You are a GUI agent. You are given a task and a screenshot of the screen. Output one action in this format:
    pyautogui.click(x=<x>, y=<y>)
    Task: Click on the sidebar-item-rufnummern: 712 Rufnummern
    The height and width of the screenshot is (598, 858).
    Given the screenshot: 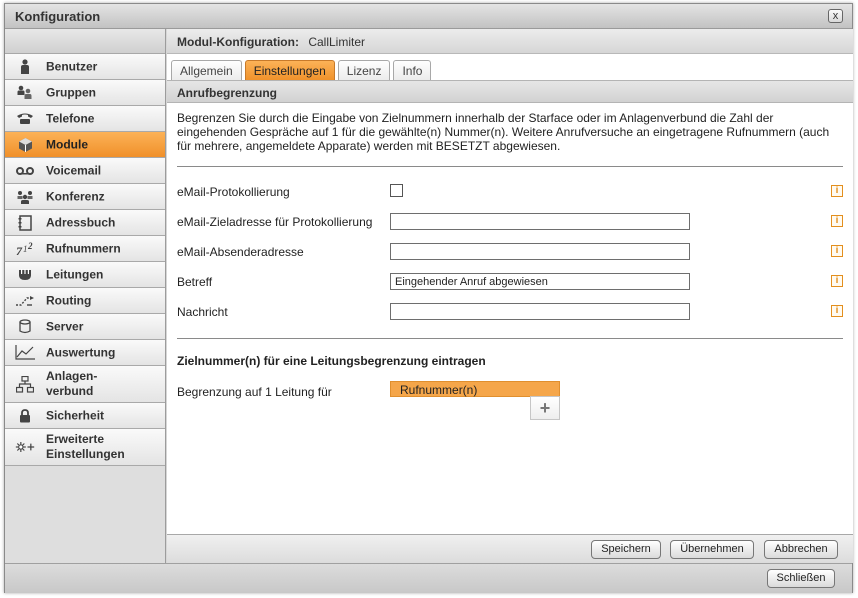 What is the action you would take?
    pyautogui.click(x=85, y=249)
    